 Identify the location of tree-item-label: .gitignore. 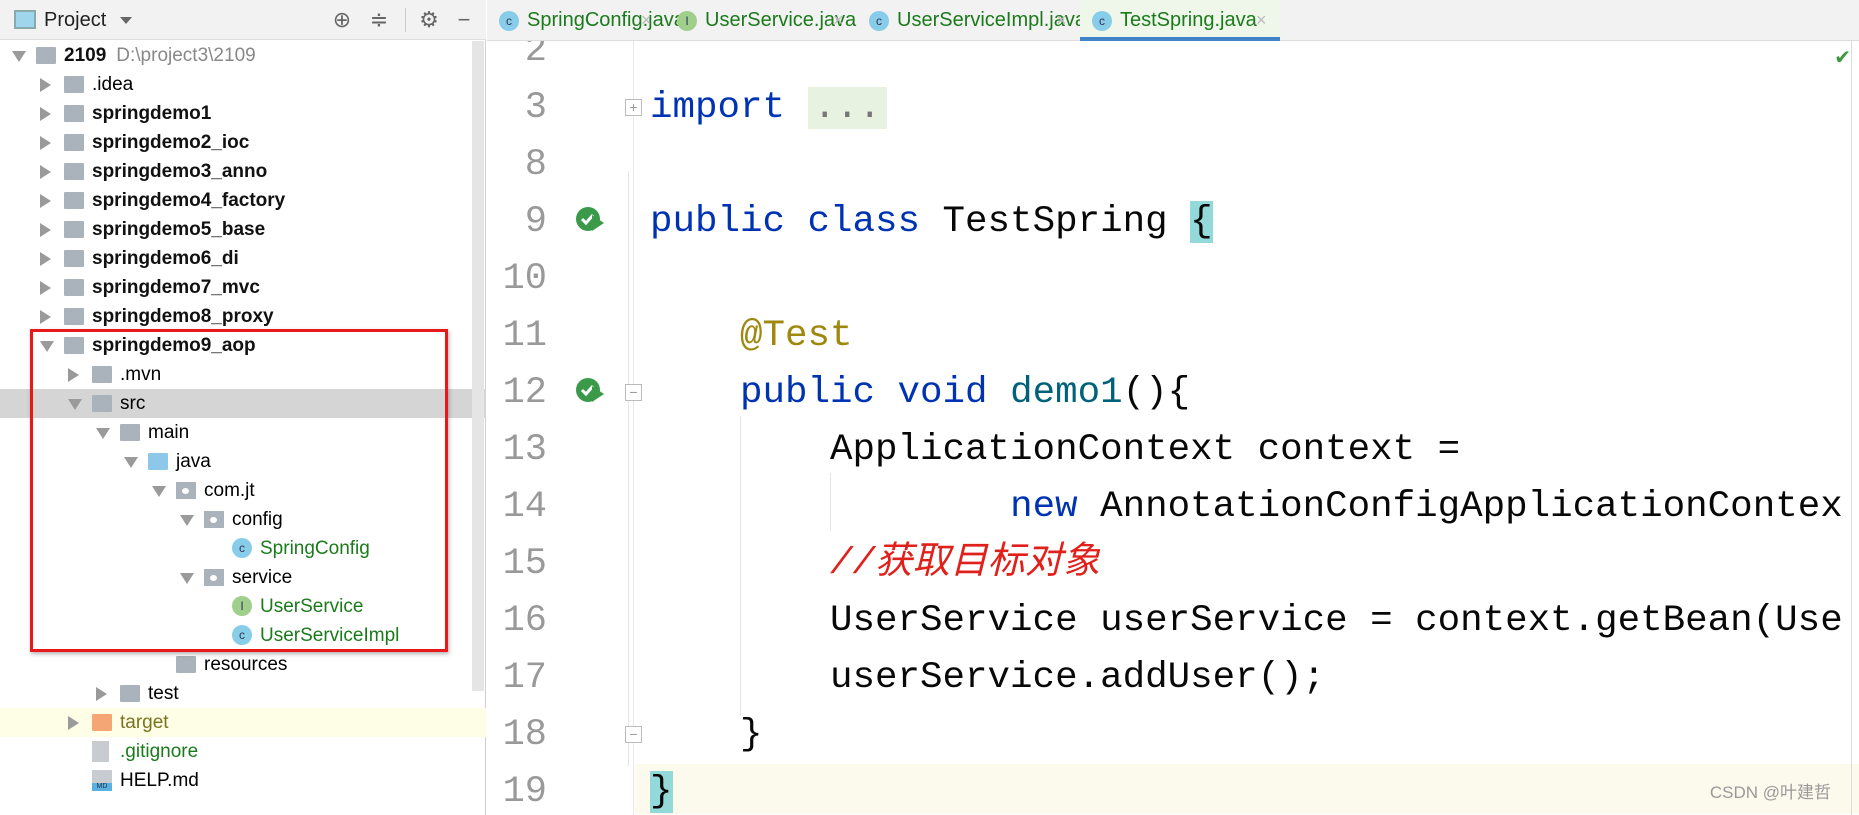
(159, 751).